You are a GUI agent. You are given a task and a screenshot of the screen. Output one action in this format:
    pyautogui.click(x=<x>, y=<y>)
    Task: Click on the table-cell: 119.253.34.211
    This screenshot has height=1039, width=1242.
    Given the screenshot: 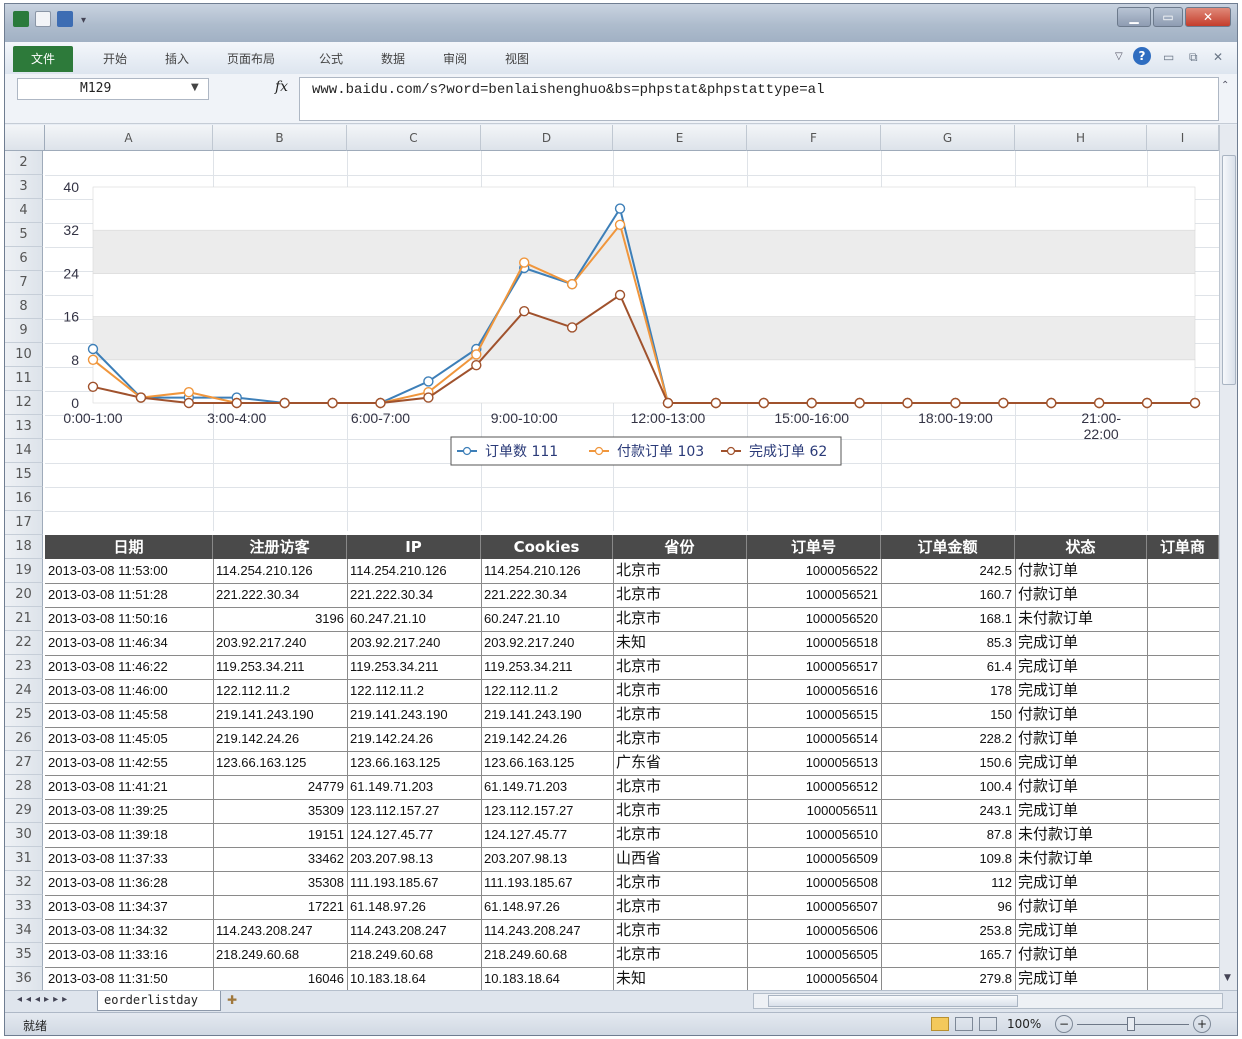 What is the action you would take?
    pyautogui.click(x=414, y=667)
    